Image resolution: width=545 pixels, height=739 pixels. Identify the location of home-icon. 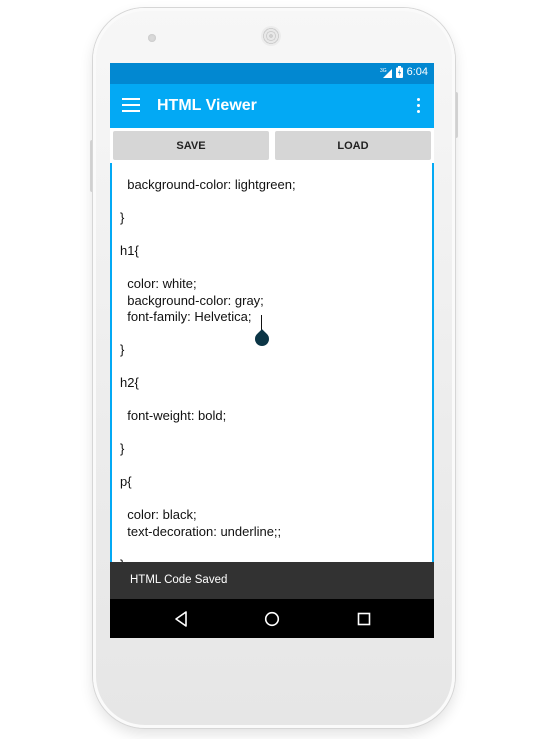
(272, 619).